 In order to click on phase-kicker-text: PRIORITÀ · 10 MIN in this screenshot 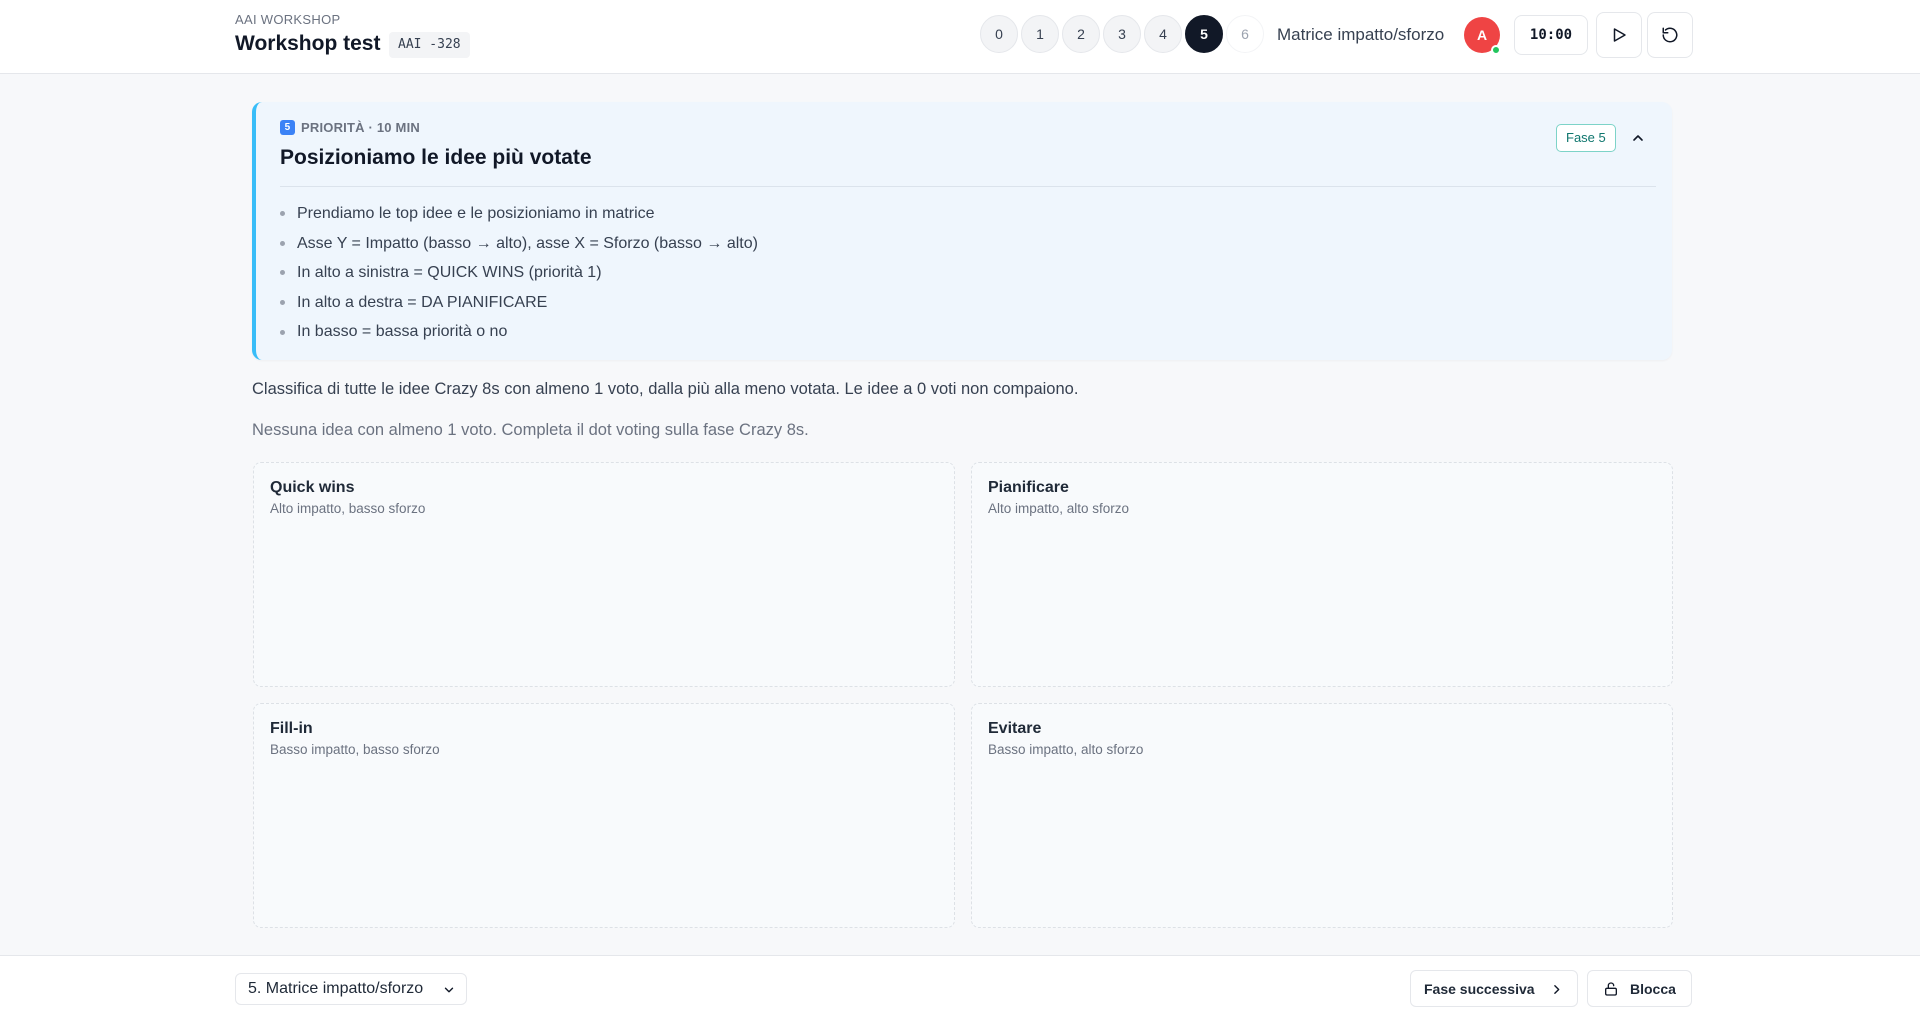, I will do `click(360, 127)`.